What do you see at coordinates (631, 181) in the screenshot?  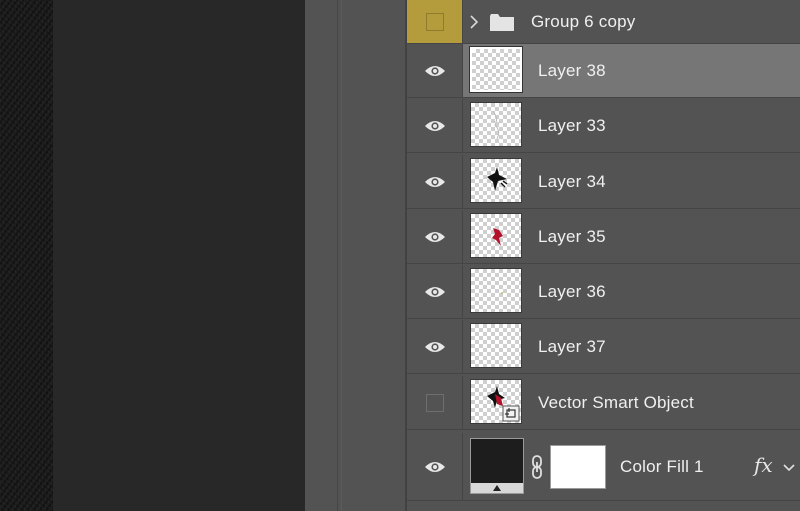 I see `layer-content: Layer 34` at bounding box center [631, 181].